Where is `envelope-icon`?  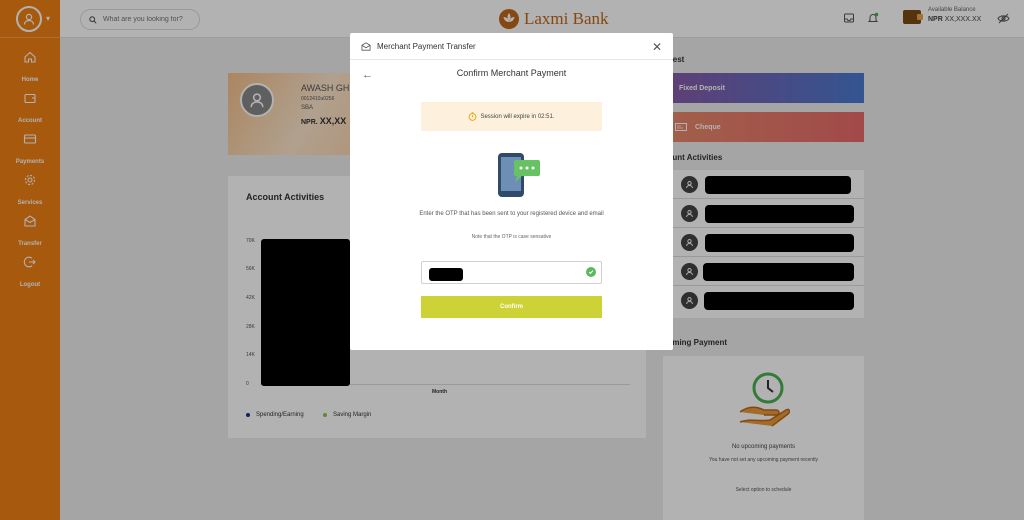 envelope-icon is located at coordinates (366, 46).